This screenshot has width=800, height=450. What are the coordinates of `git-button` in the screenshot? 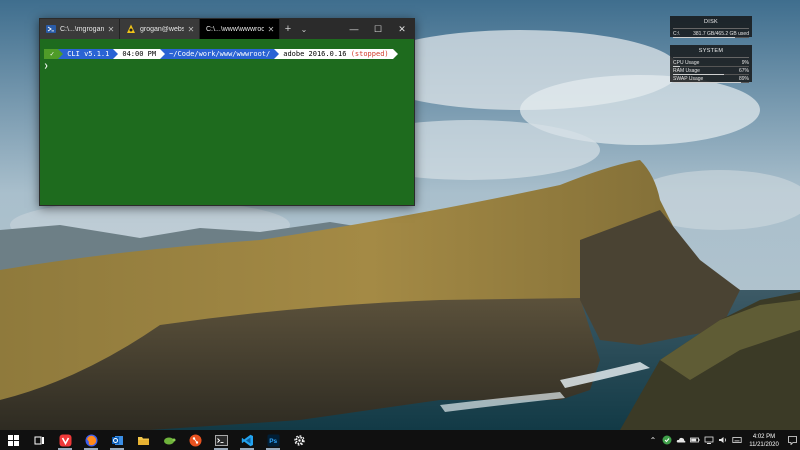 It's located at (195, 440).